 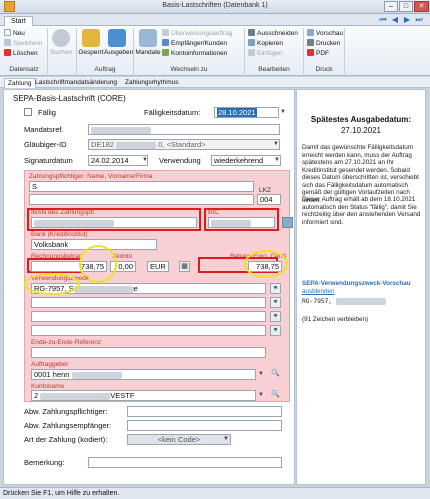 What do you see at coordinates (165, 42) in the screenshot?
I see `recipients-icon` at bounding box center [165, 42].